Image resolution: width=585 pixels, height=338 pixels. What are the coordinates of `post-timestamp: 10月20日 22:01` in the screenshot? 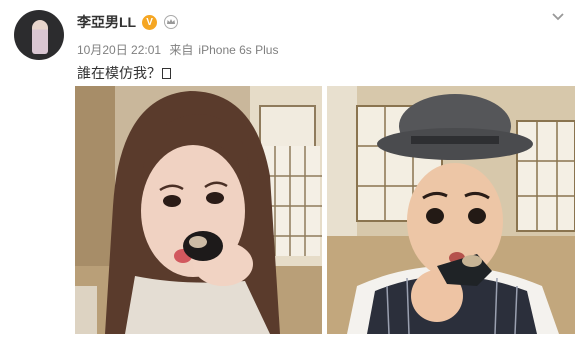 It's located at (119, 50).